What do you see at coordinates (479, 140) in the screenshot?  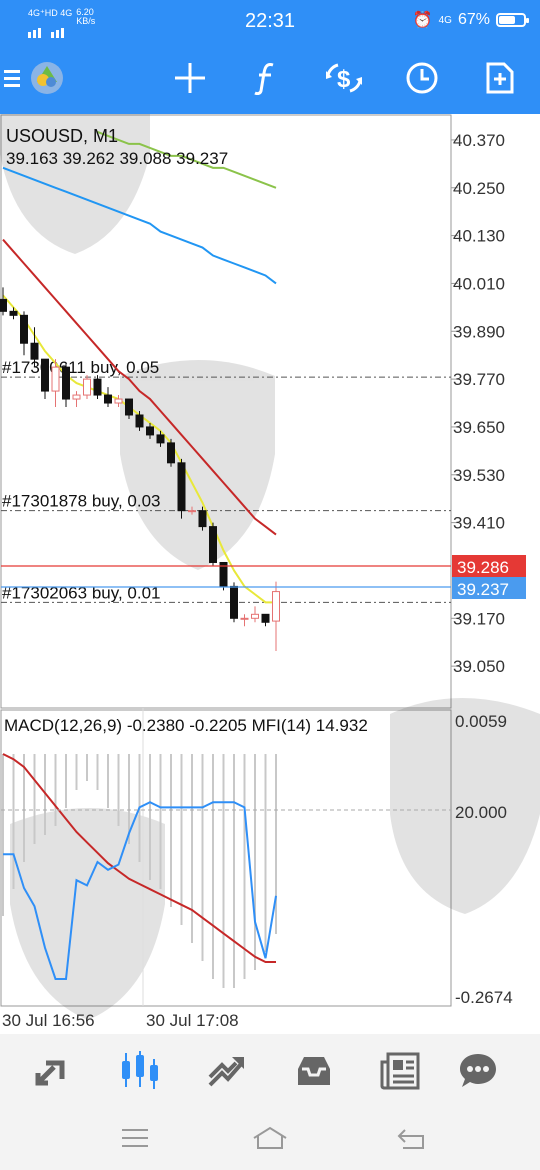 I see `price-axis-label: 40.370` at bounding box center [479, 140].